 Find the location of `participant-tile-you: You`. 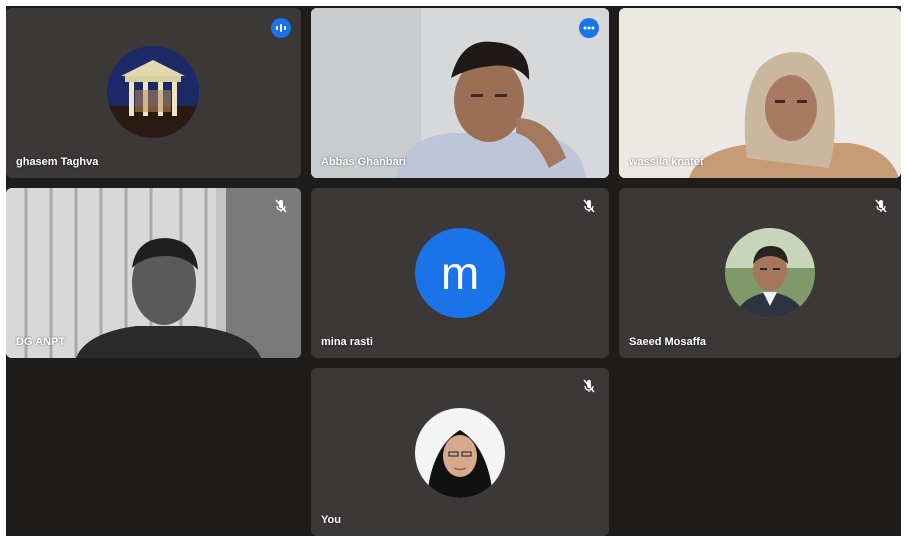

participant-tile-you: You is located at coordinates (460, 452).